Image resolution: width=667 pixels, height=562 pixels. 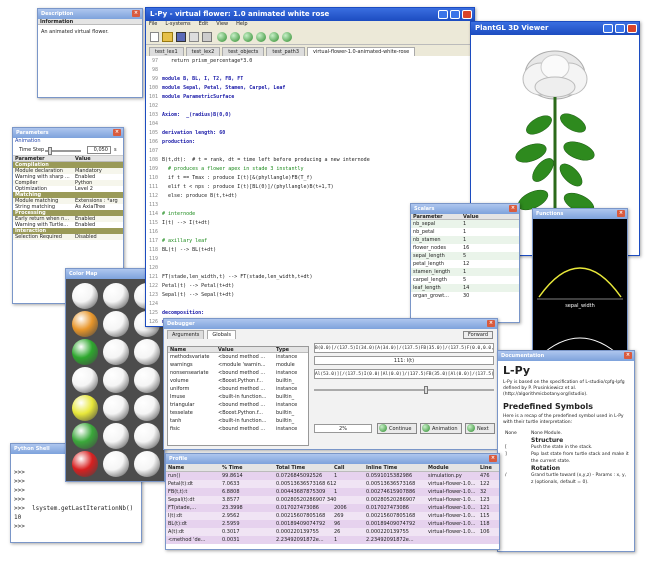 What do you see at coordinates (99, 150) in the screenshot?
I see `time-step-field: 0,050` at bounding box center [99, 150].